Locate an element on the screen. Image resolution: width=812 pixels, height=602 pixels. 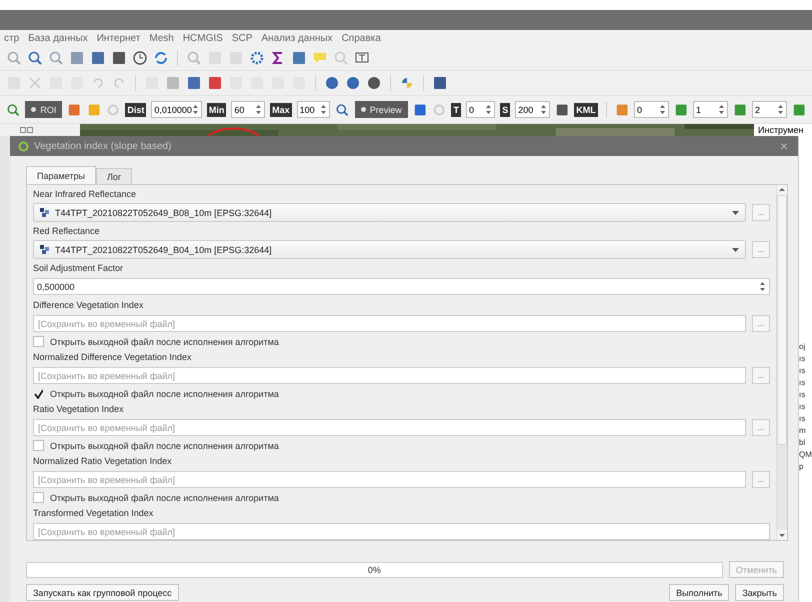
layer-dropdown: T44TPT_20210822T052649_B08_10m [EPSG:32644] is located at coordinates (389, 212).